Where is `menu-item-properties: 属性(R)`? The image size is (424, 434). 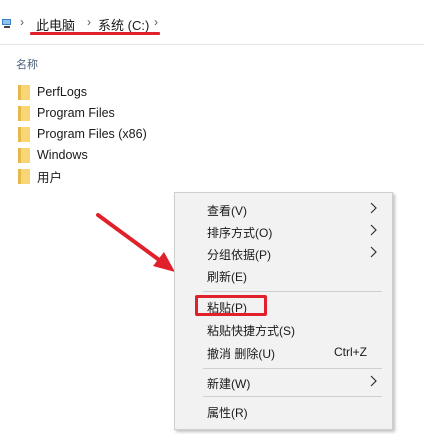
menu-item-properties: 属性(R) is located at coordinates (283, 411).